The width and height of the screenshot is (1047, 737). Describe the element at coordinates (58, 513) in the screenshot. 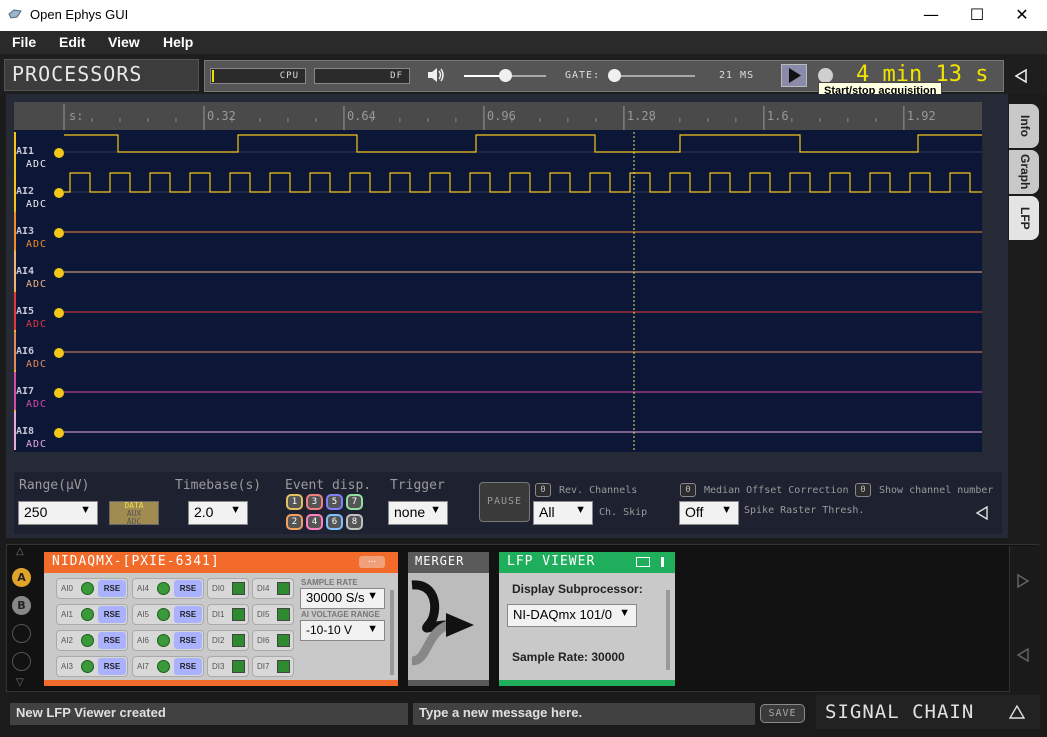

I see `range-dropdown: 250 ▼` at that location.